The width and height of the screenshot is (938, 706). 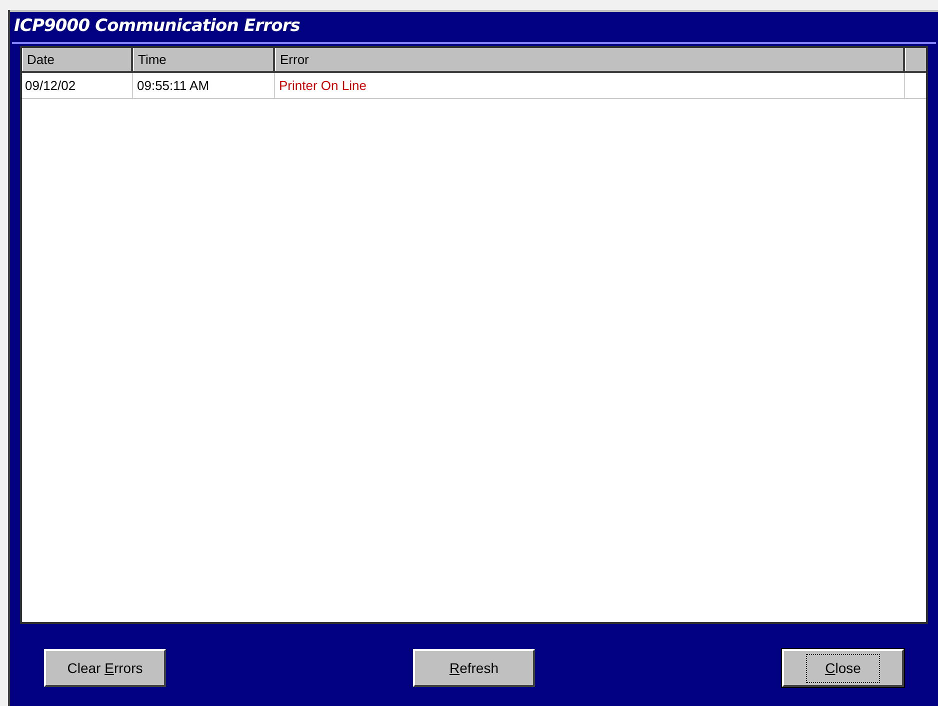 I want to click on table-cell: Printer On Line, so click(x=590, y=85).